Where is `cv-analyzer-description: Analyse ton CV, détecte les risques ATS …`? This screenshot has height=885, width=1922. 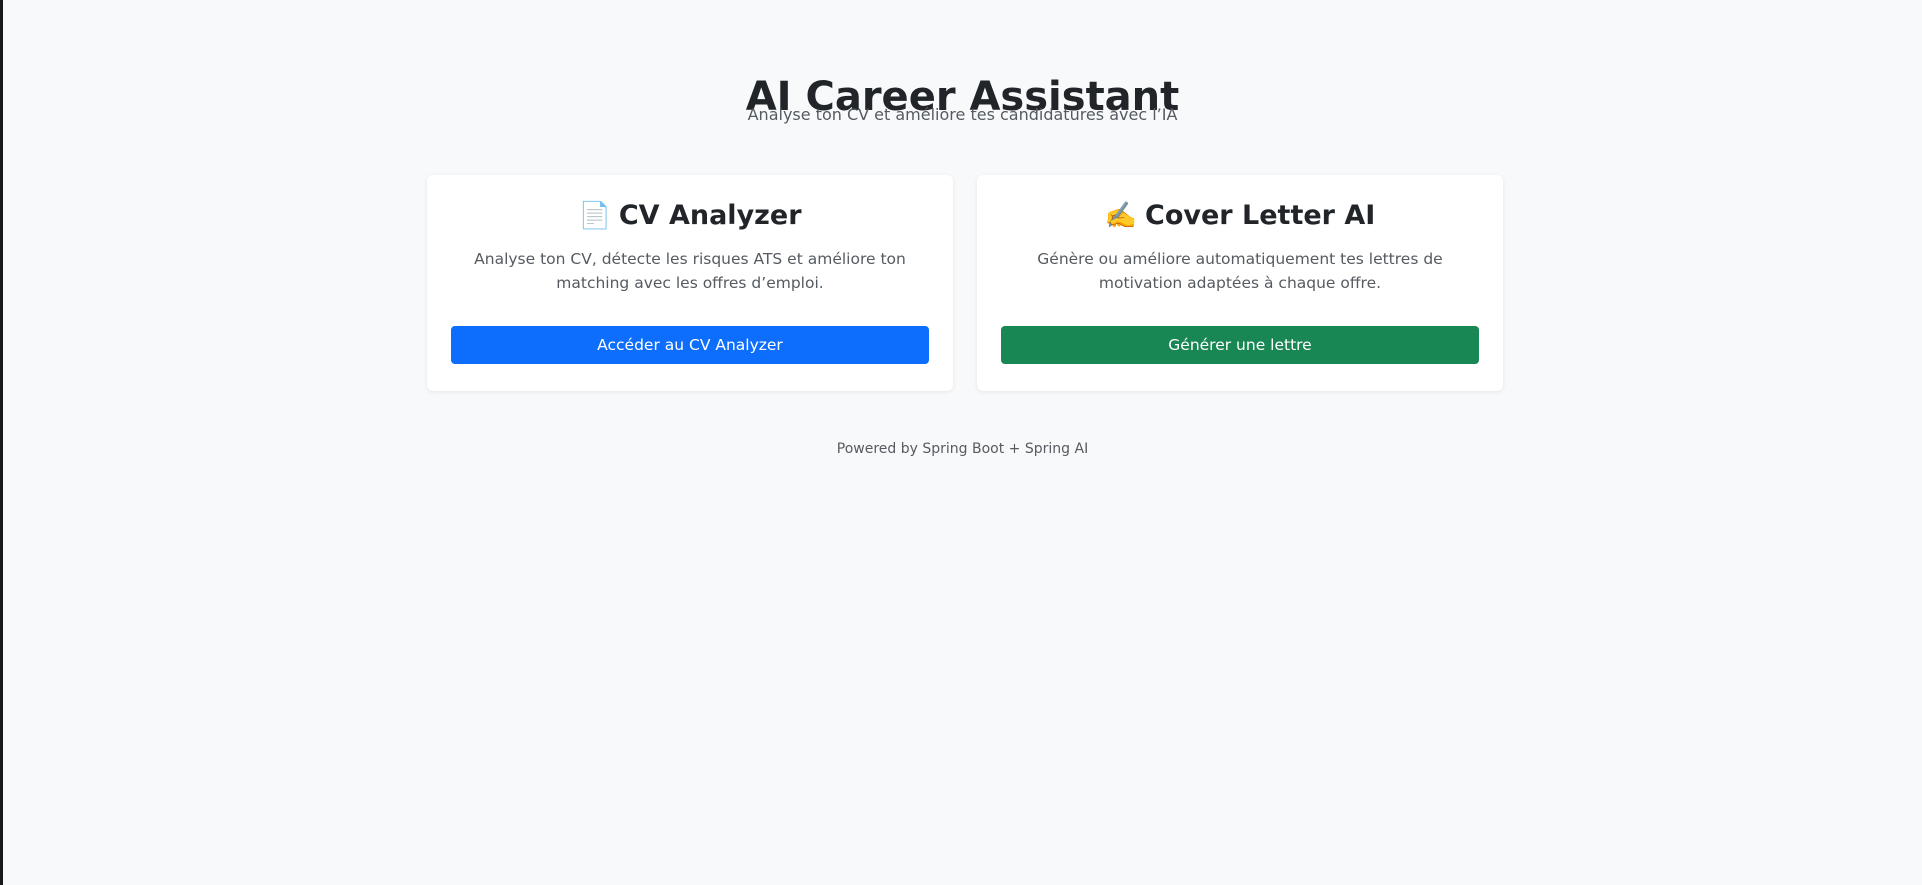
cv-analyzer-description: Analyse ton CV, détecte les risques ATS … is located at coordinates (690, 271).